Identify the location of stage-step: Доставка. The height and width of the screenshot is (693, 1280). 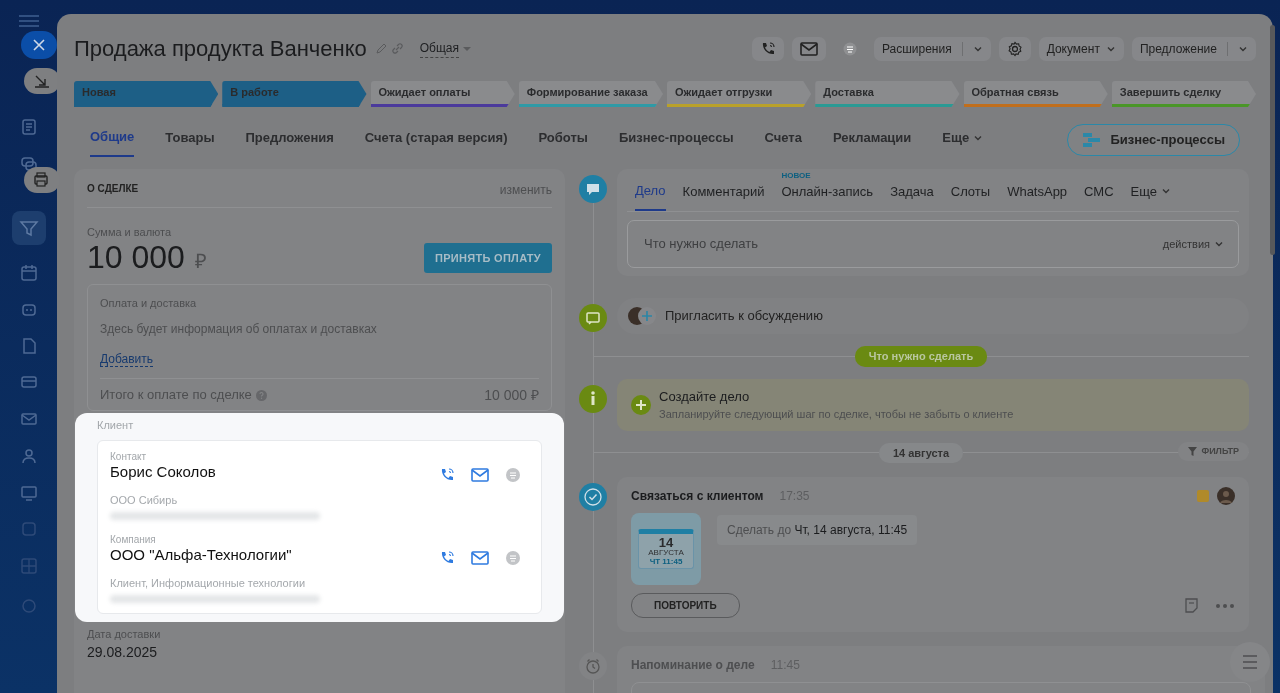
(887, 94).